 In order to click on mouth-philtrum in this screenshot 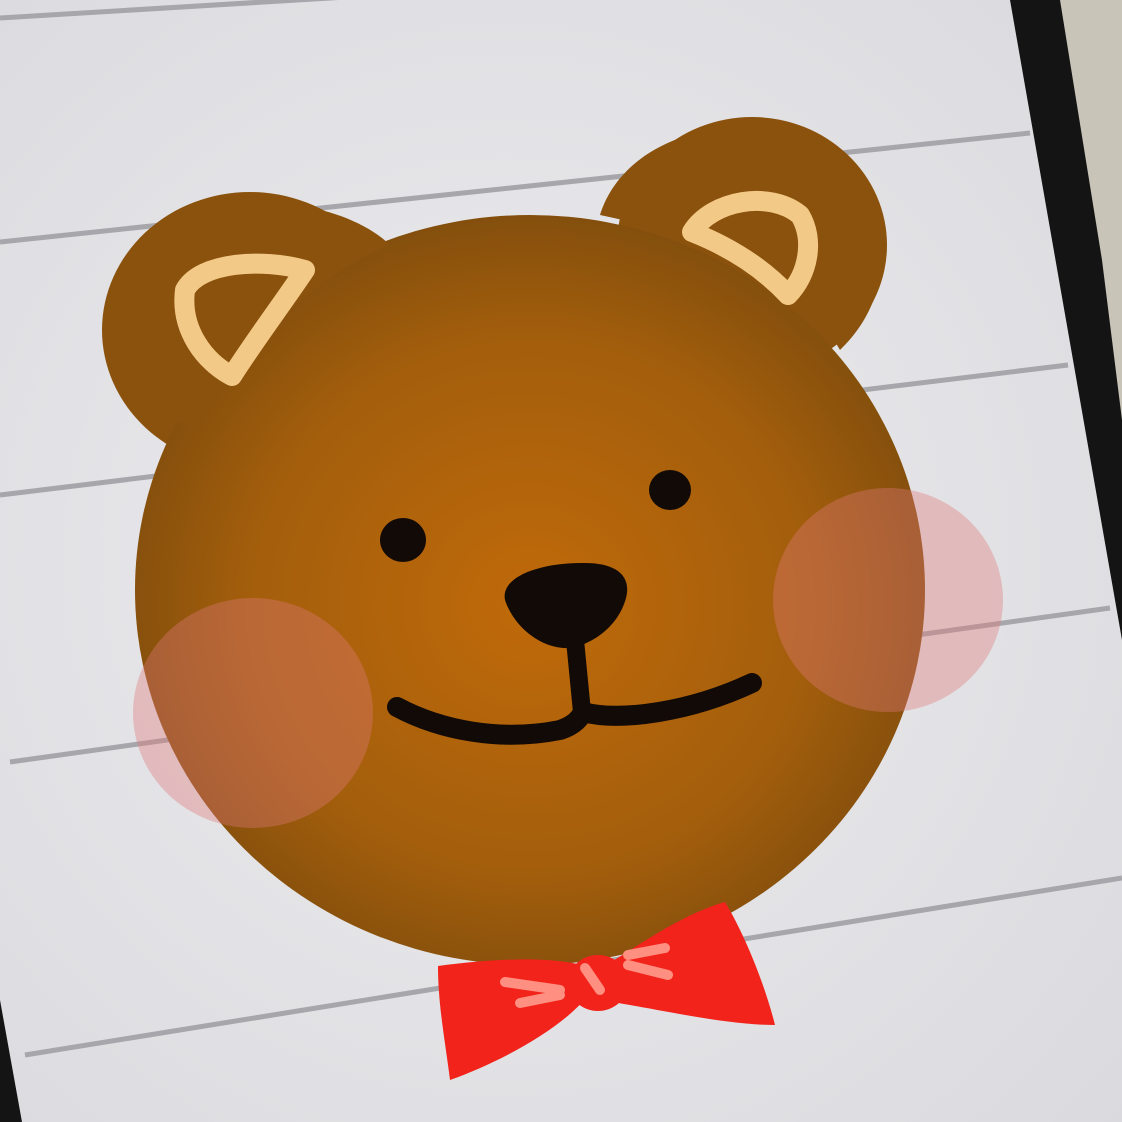, I will do `click(578, 676)`.